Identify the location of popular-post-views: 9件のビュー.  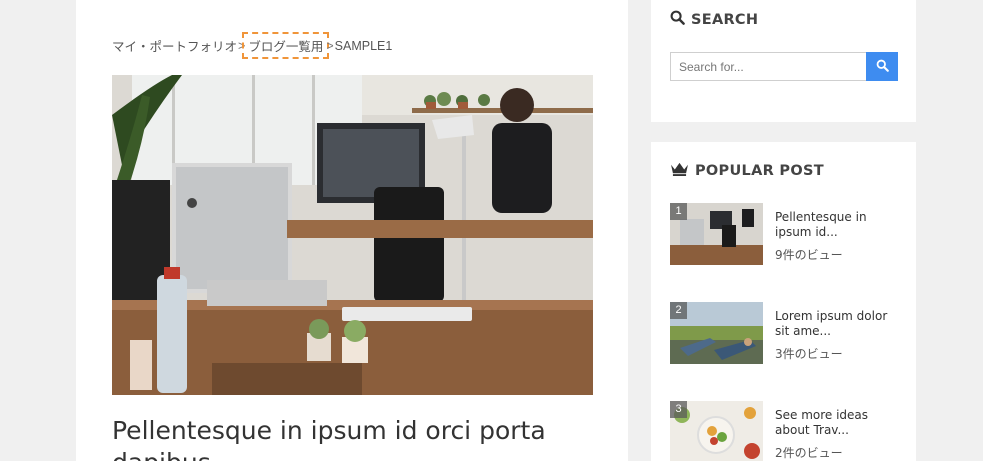
(809, 255).